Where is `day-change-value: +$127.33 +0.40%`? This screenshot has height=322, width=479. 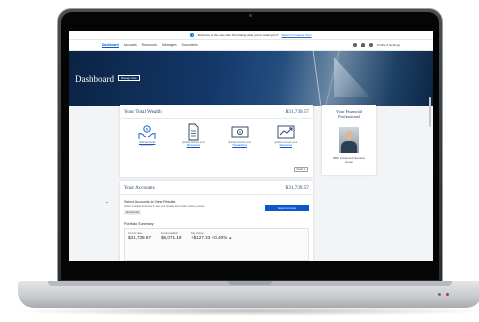
day-change-value: +$127.33 +0.40% is located at coordinates (209, 237).